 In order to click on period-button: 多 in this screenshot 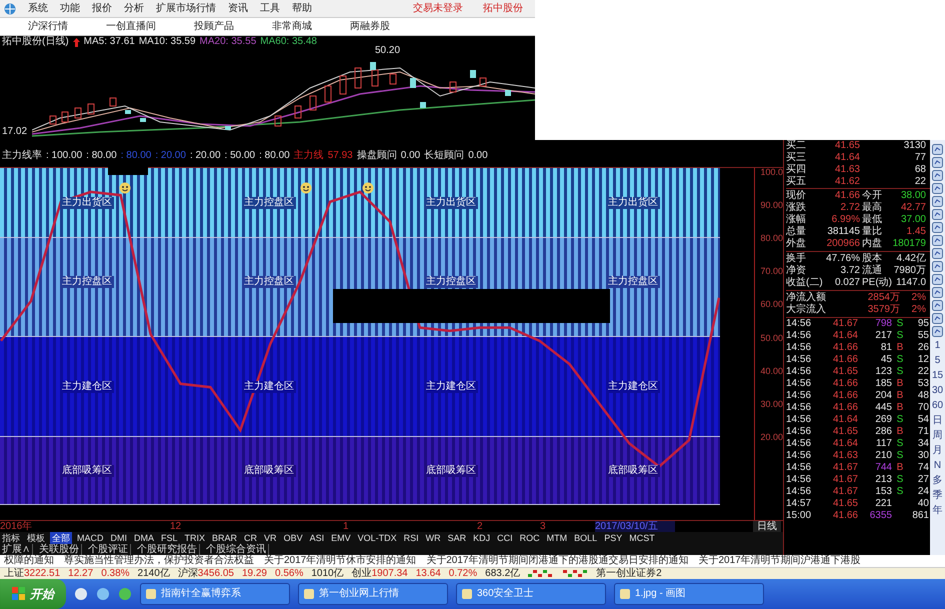, I will do `click(937, 480)`.